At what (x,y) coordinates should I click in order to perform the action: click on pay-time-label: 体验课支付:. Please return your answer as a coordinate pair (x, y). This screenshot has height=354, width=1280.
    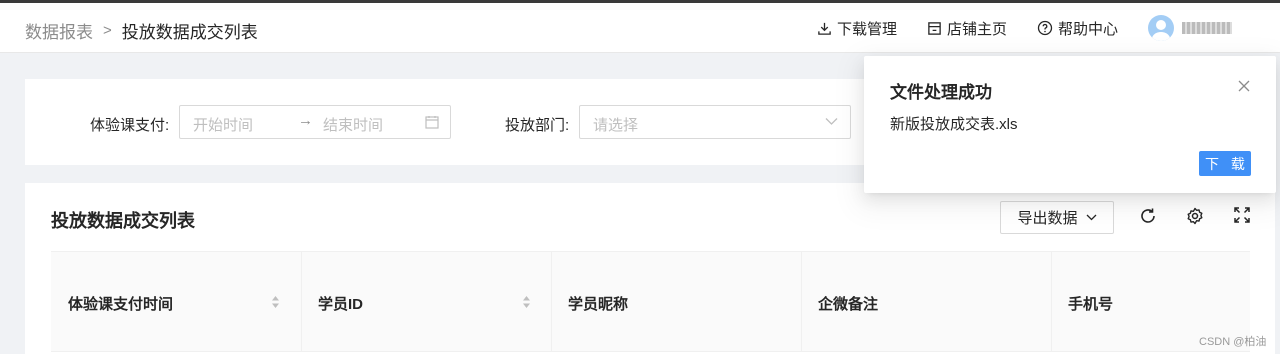
    Looking at the image, I should click on (130, 125).